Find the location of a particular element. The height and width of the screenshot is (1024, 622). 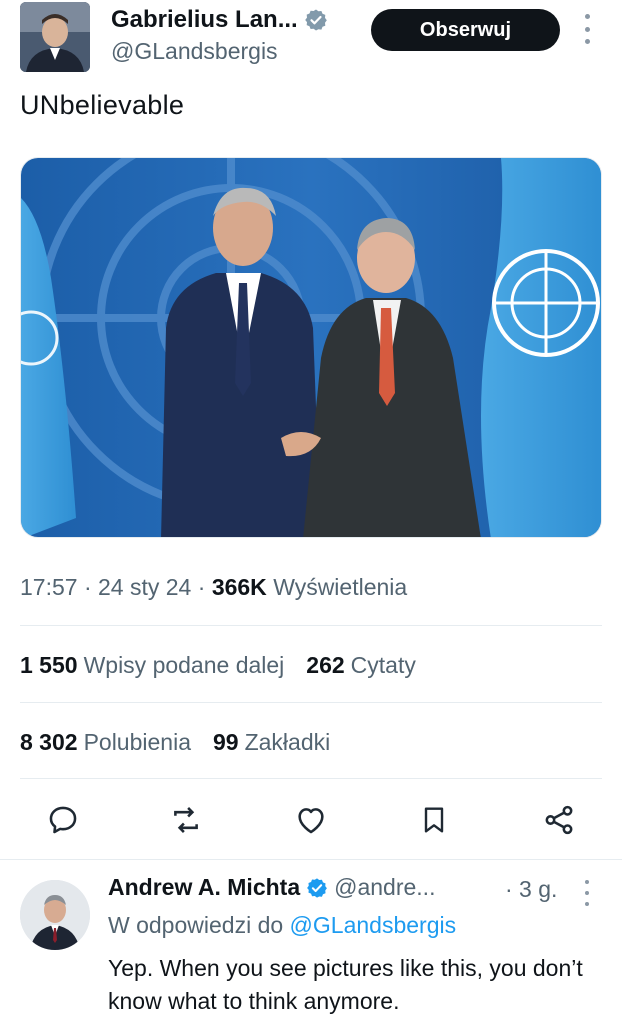

bookmark-icon is located at coordinates (434, 820).